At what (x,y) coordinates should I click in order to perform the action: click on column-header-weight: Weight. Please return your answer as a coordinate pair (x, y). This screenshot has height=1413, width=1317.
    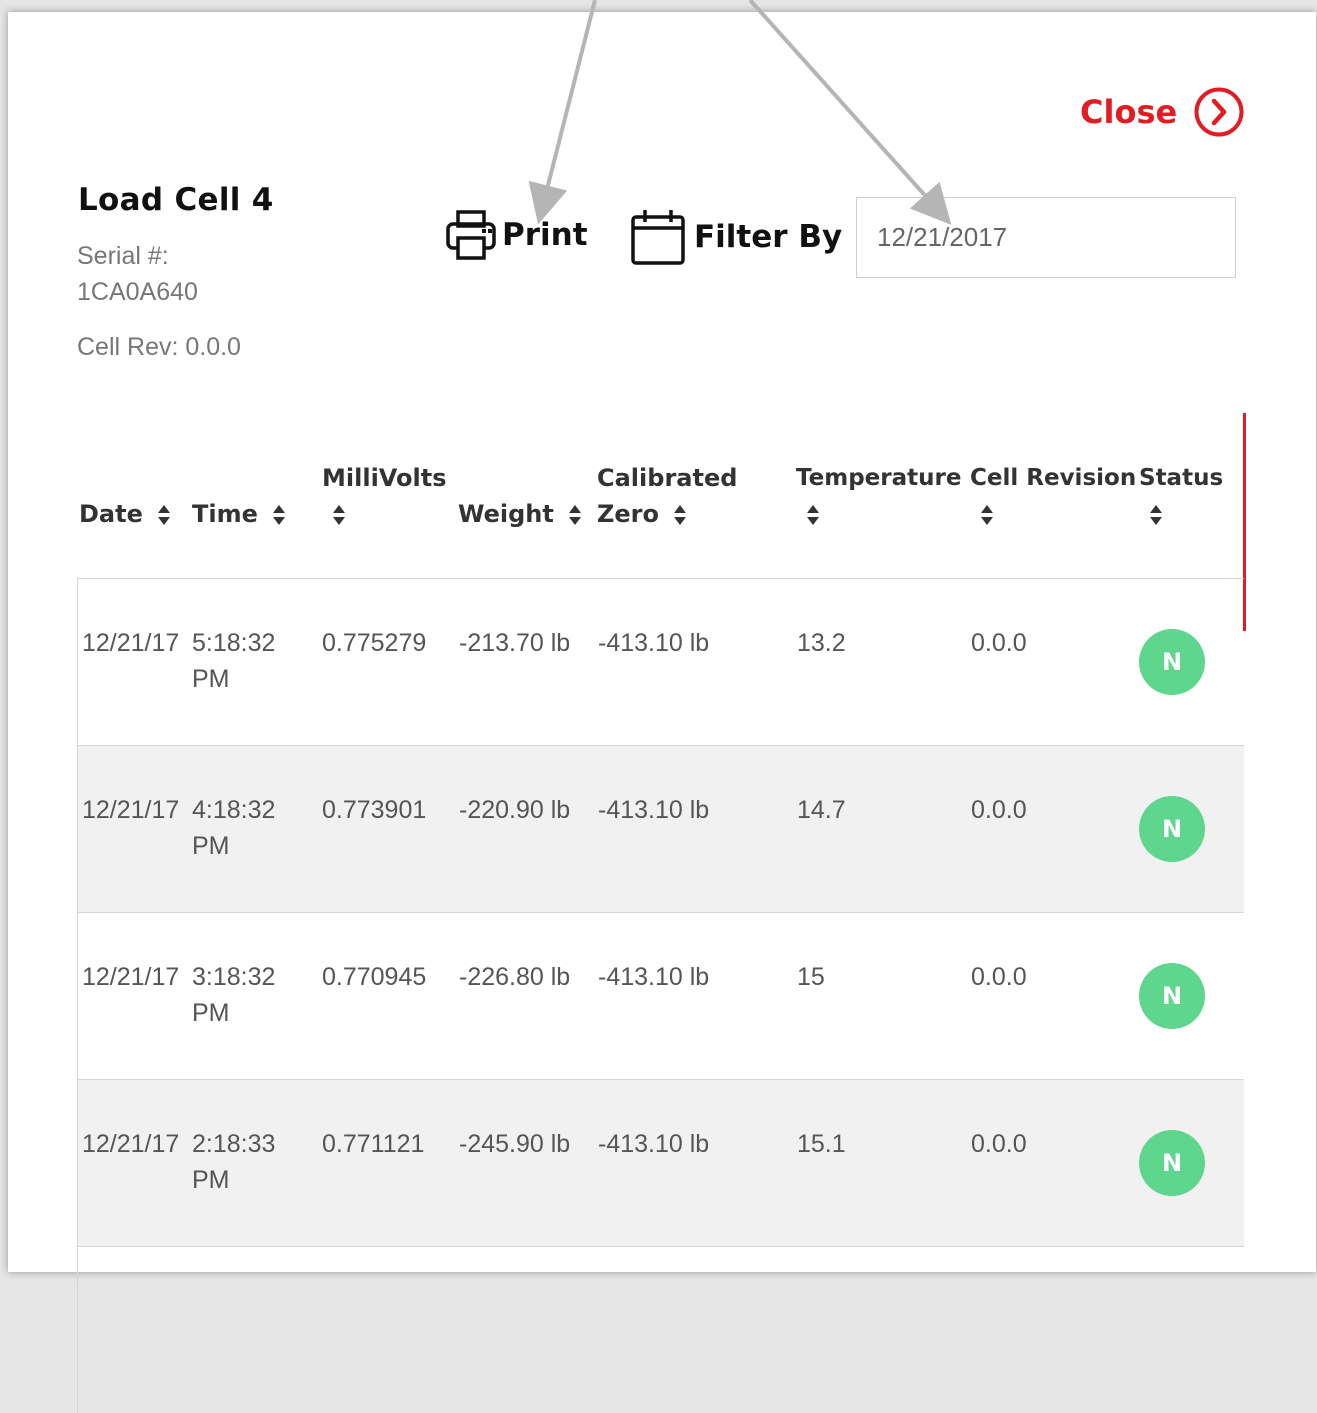
    Looking at the image, I should click on (520, 514).